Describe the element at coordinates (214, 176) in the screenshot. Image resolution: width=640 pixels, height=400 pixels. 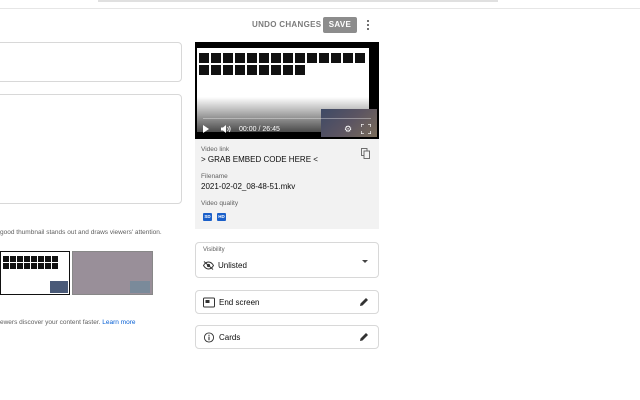
I see `filename-label: Filename` at that location.